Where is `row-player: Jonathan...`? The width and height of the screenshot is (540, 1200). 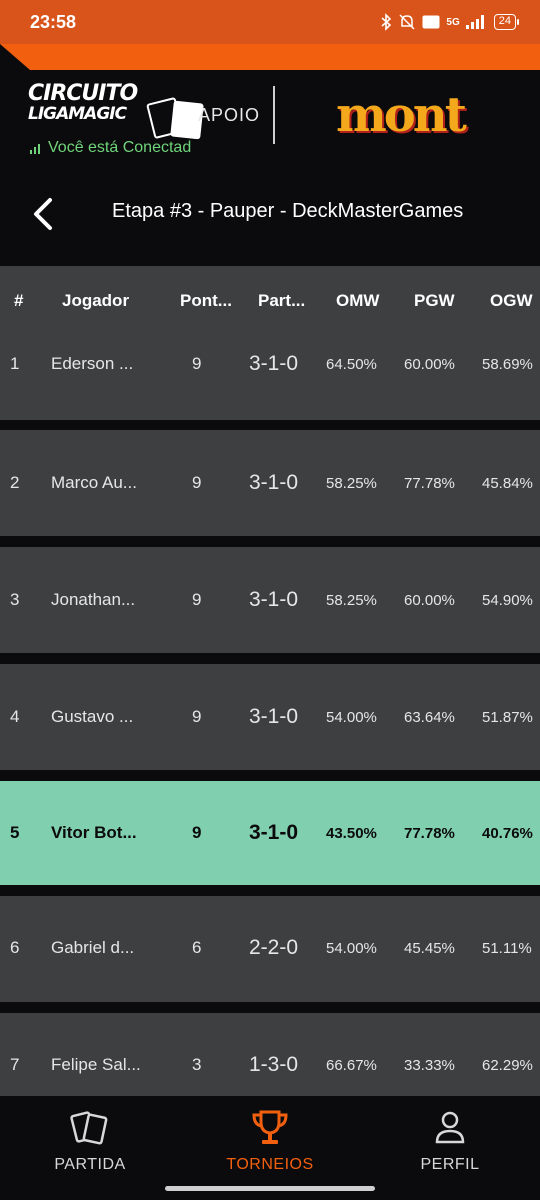 row-player: Jonathan... is located at coordinates (93, 599).